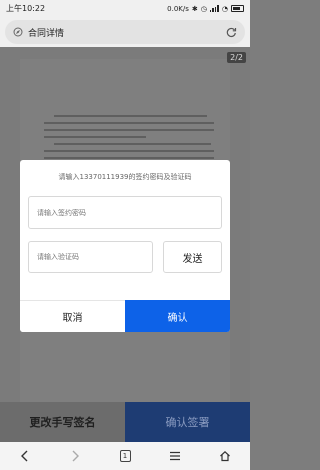  I want to click on confirm-button: 确认, so click(177, 316).